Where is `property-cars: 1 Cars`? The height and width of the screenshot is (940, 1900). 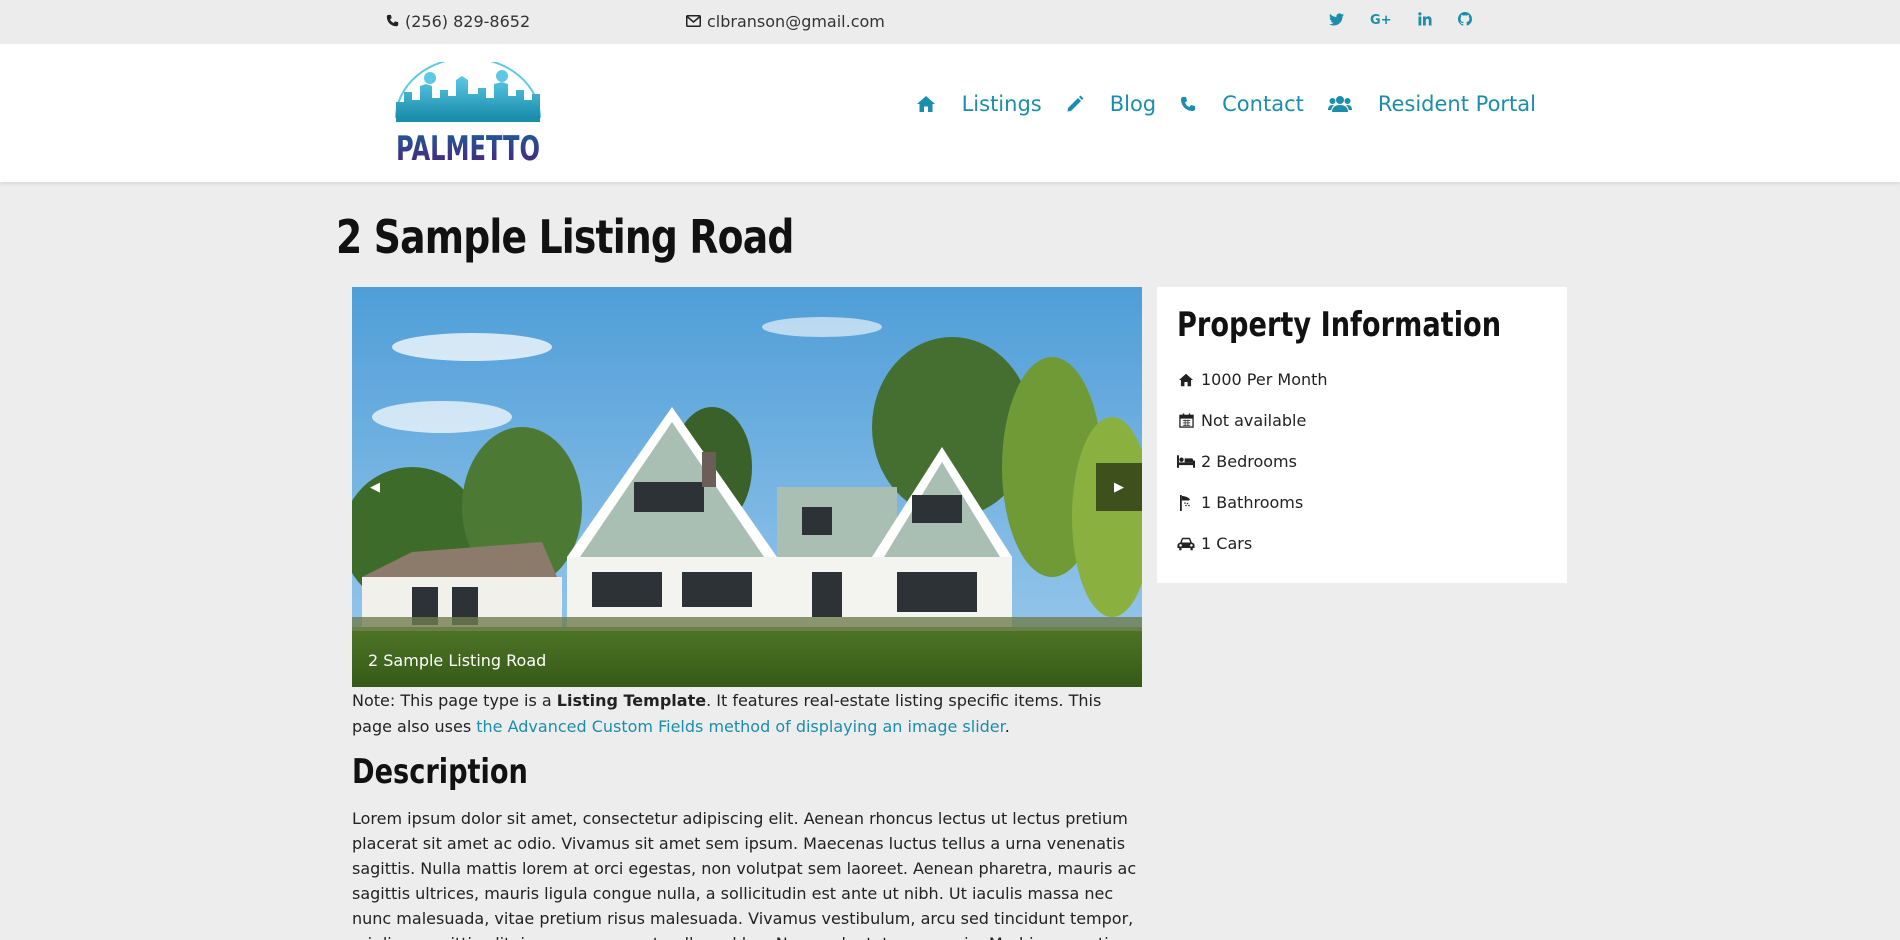
property-cars: 1 Cars is located at coordinates (1252, 543).